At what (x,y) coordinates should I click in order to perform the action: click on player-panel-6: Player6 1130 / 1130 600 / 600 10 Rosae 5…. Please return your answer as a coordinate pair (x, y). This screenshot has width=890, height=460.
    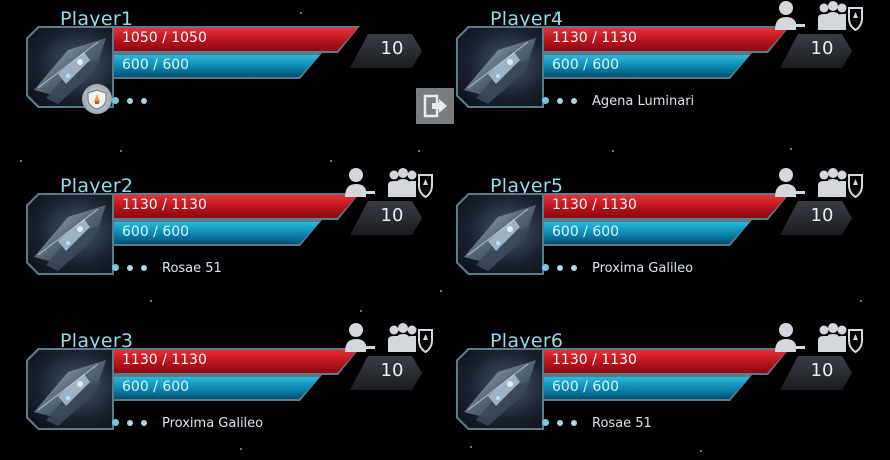
    Looking at the image, I should click on (666, 386).